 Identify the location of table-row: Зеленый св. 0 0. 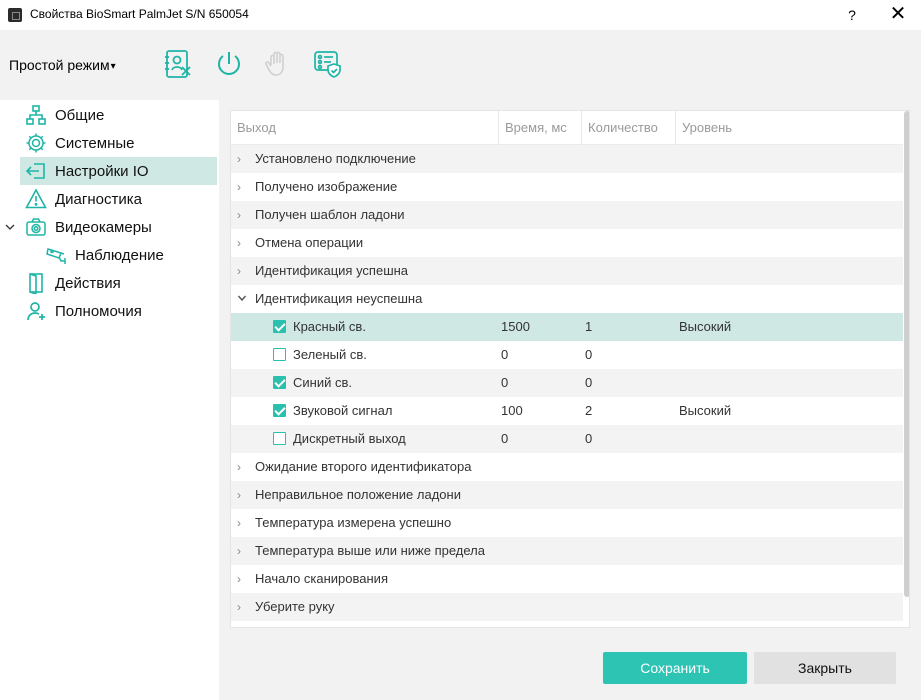
(567, 355).